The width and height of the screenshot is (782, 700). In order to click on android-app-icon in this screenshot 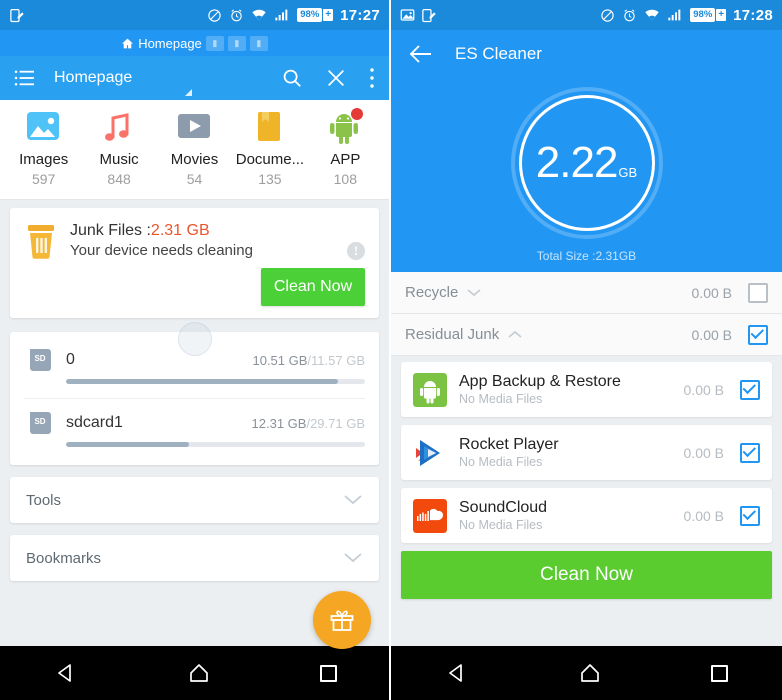, I will do `click(430, 389)`.